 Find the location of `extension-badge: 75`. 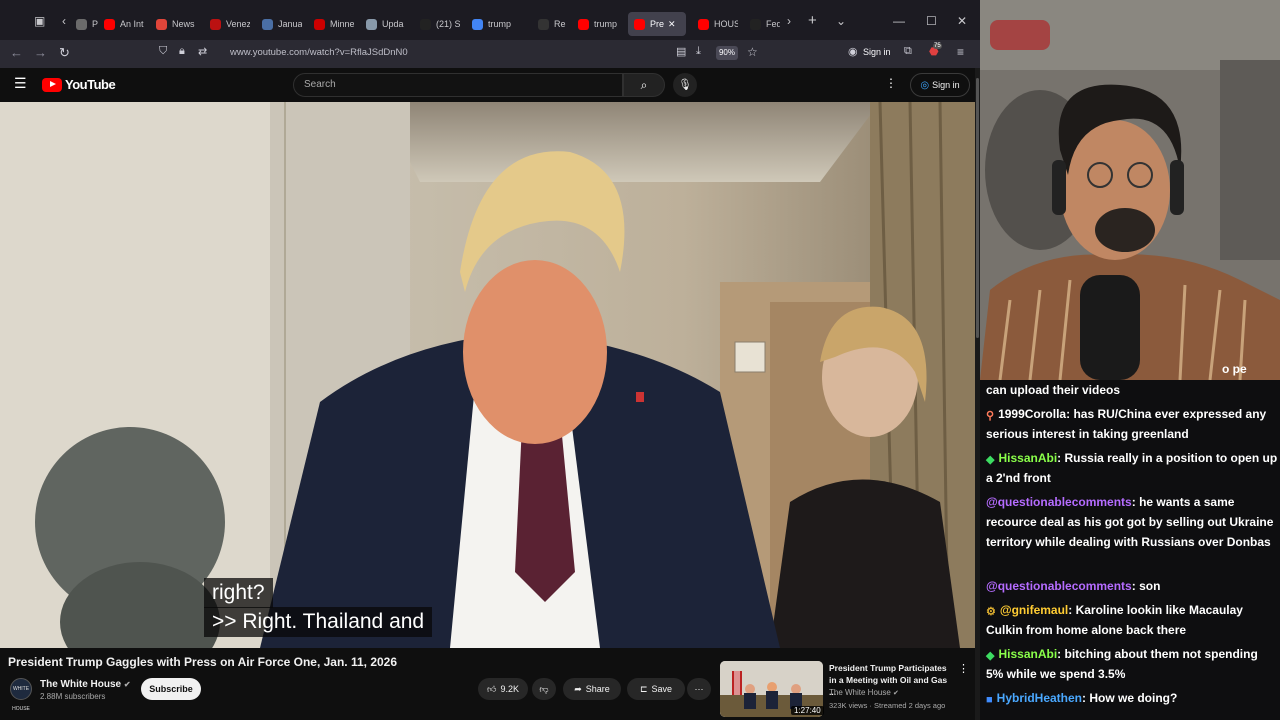

extension-badge: 75 is located at coordinates (937, 46).